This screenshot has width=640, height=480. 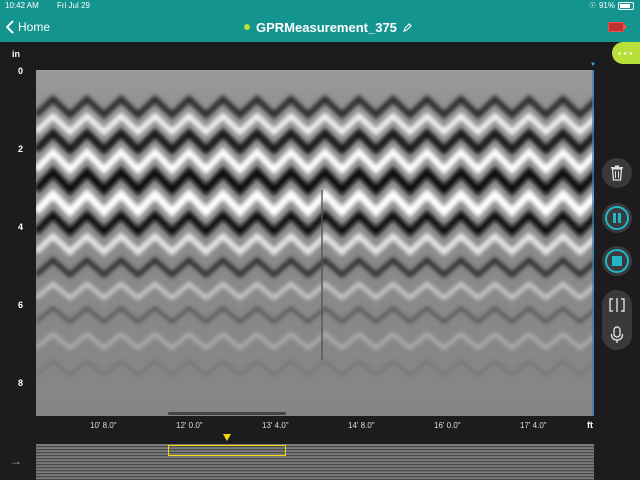 What do you see at coordinates (227, 413) in the screenshot?
I see `horizontal-scrollbar` at bounding box center [227, 413].